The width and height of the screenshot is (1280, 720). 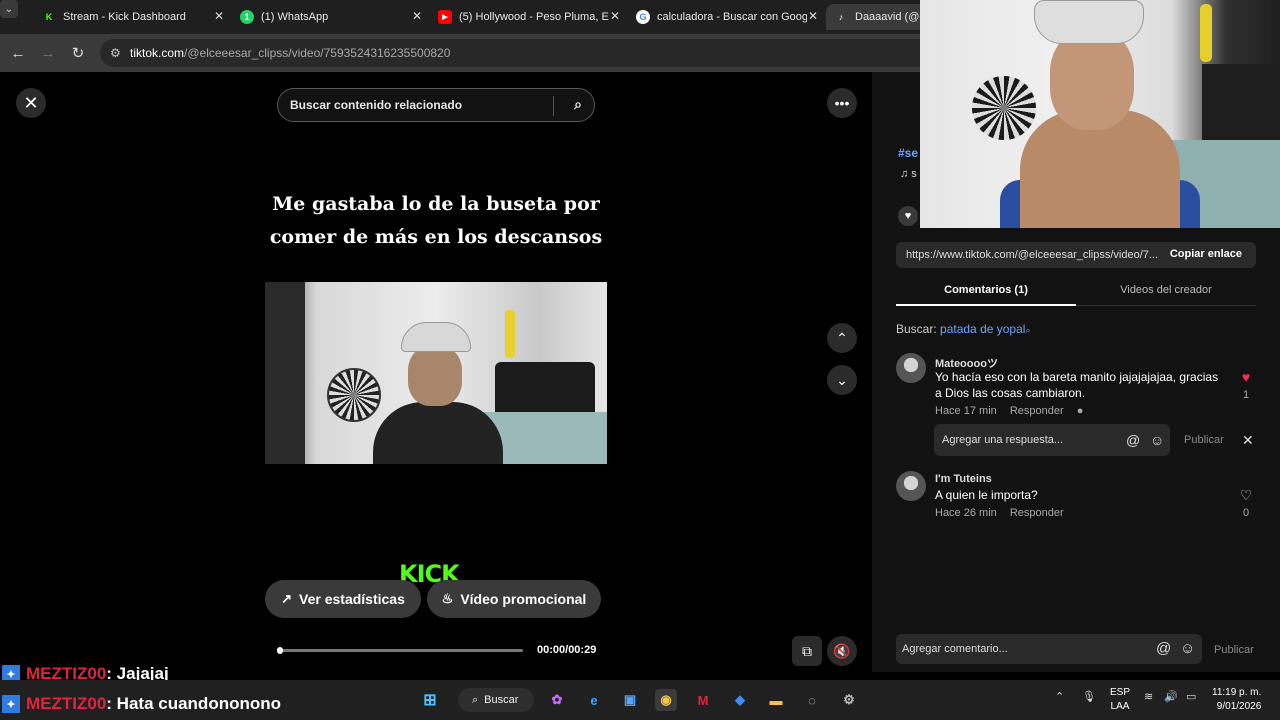 What do you see at coordinates (1100, 114) in the screenshot?
I see `webcam-overlay` at bounding box center [1100, 114].